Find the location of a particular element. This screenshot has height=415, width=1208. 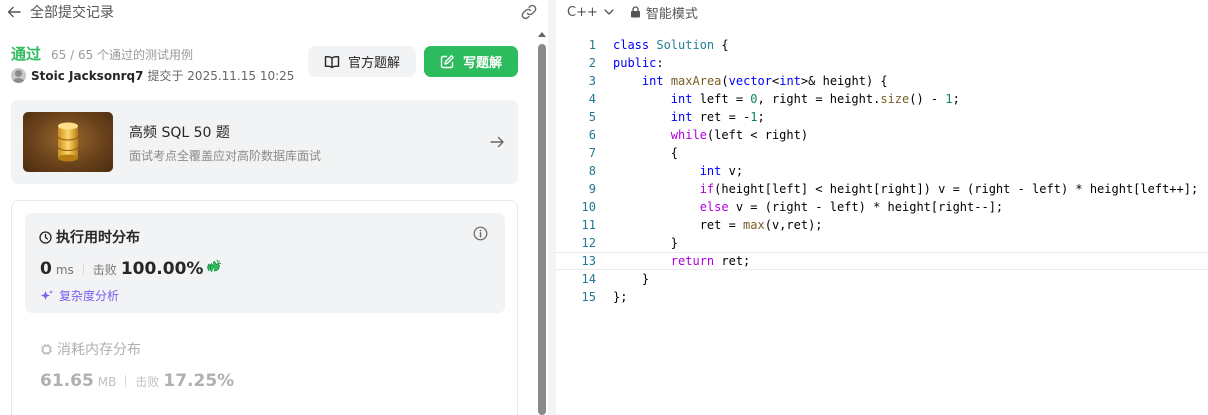

code-line: 1 class Solution { is located at coordinates (882, 45).